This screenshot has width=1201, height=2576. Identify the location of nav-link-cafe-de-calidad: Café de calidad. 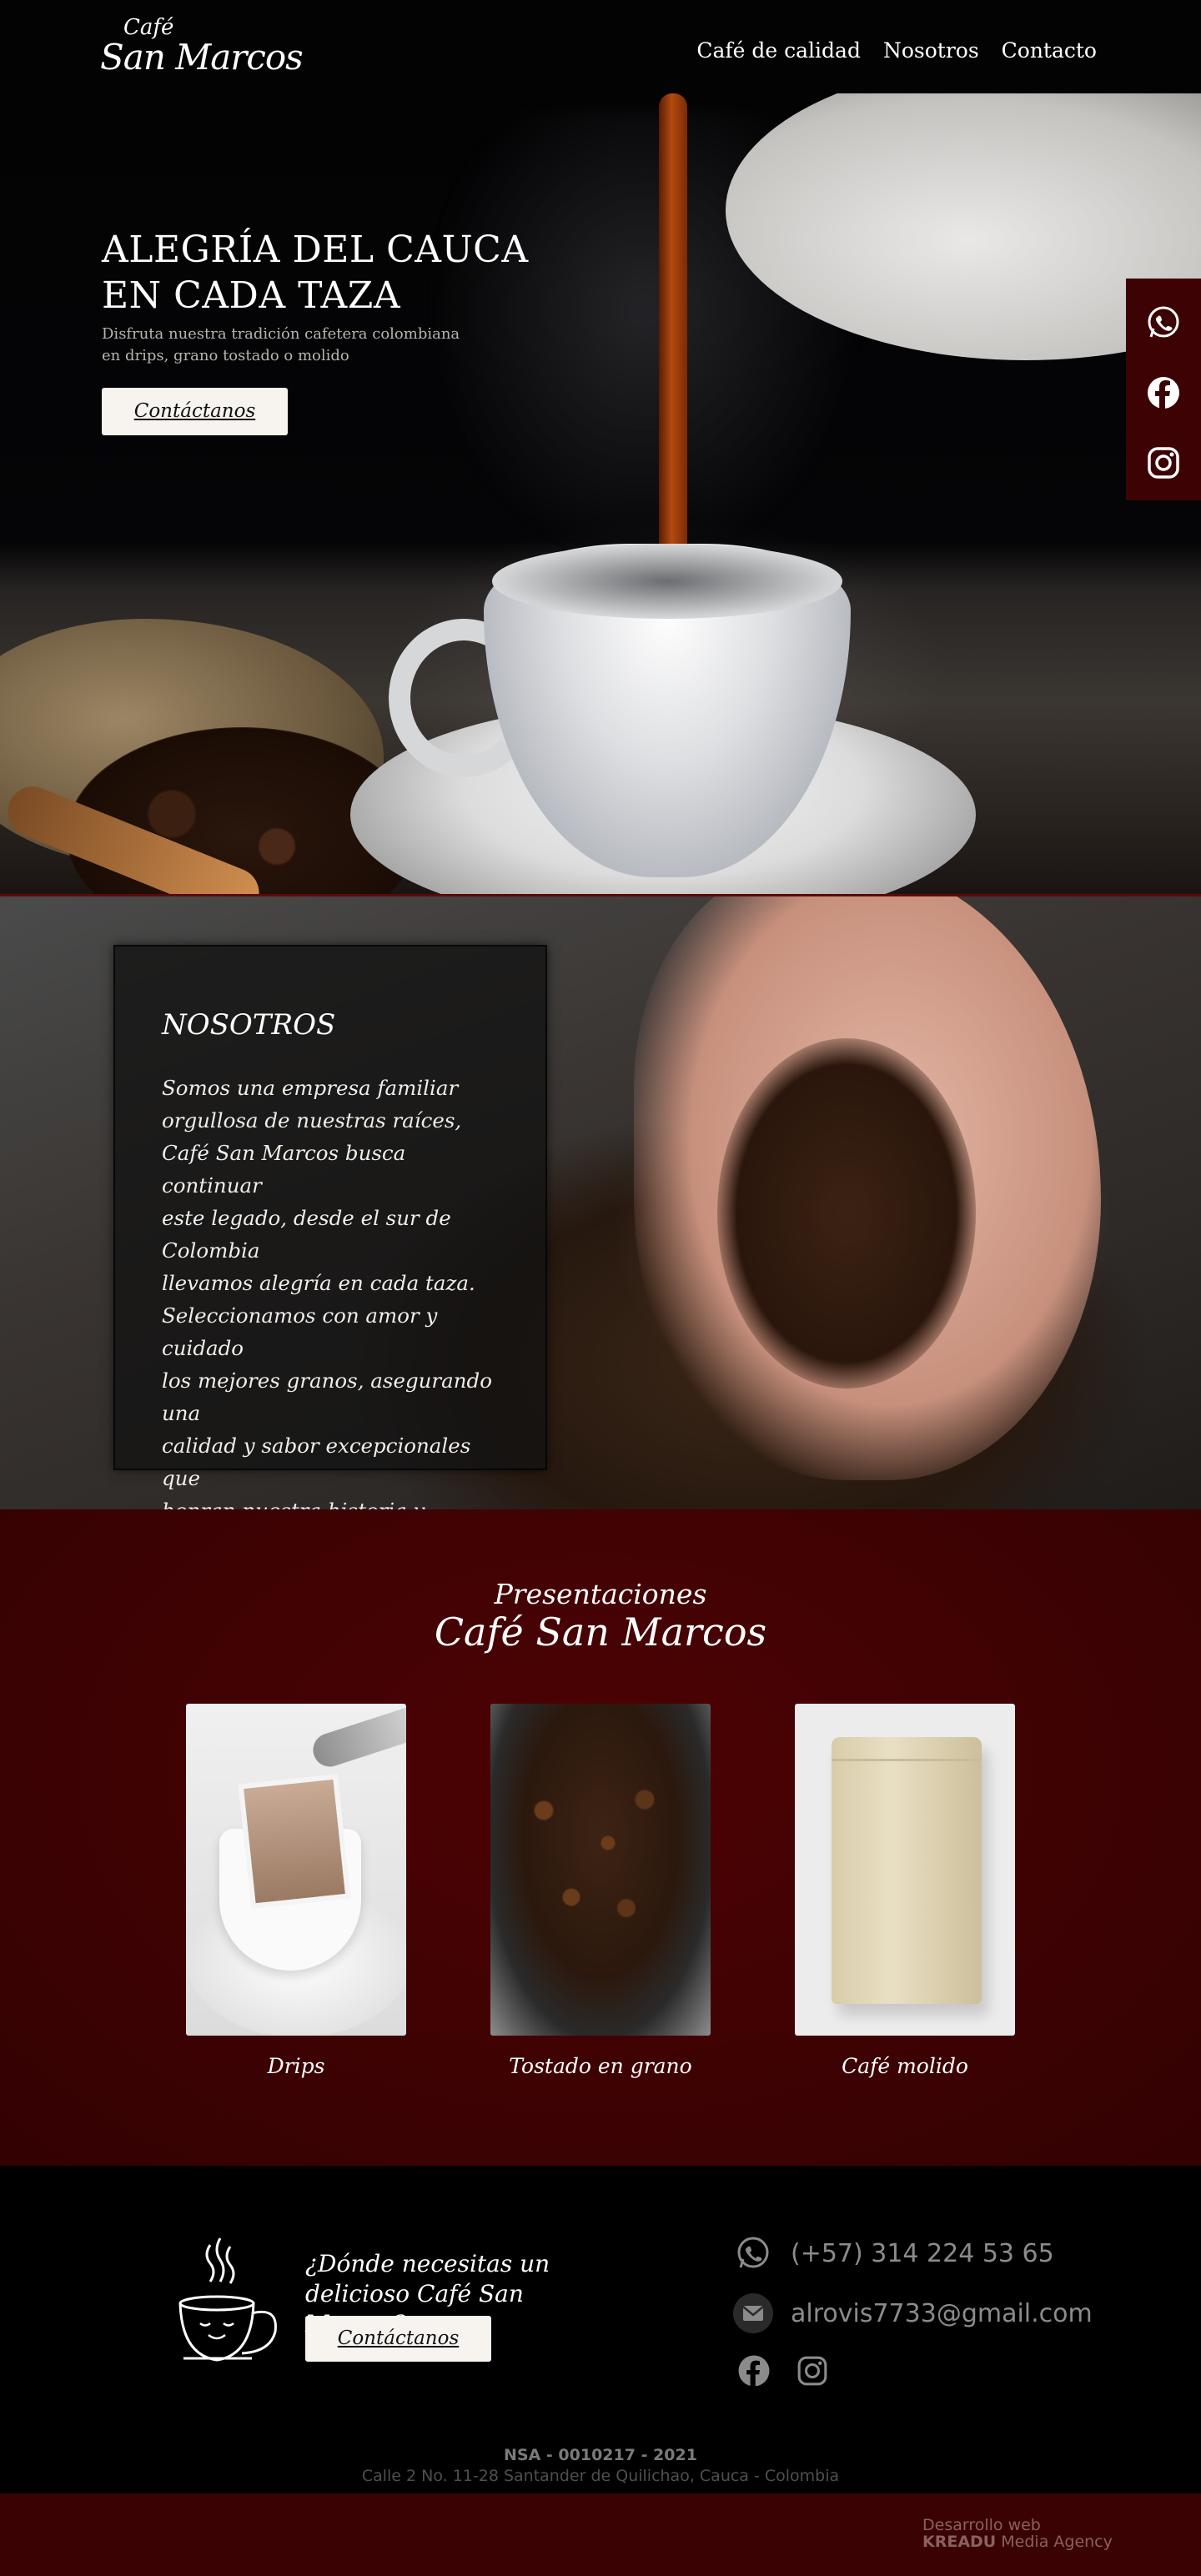
(779, 50).